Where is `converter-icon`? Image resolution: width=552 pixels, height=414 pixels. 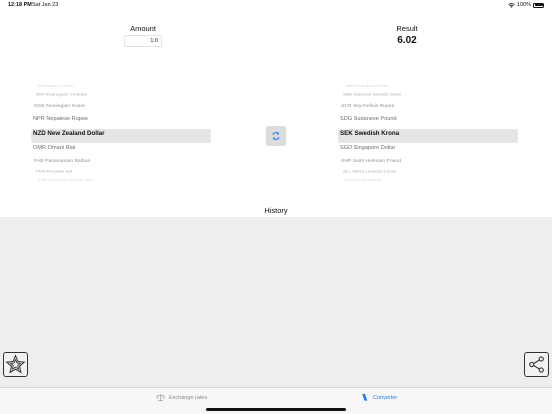
converter-icon is located at coordinates (365, 397).